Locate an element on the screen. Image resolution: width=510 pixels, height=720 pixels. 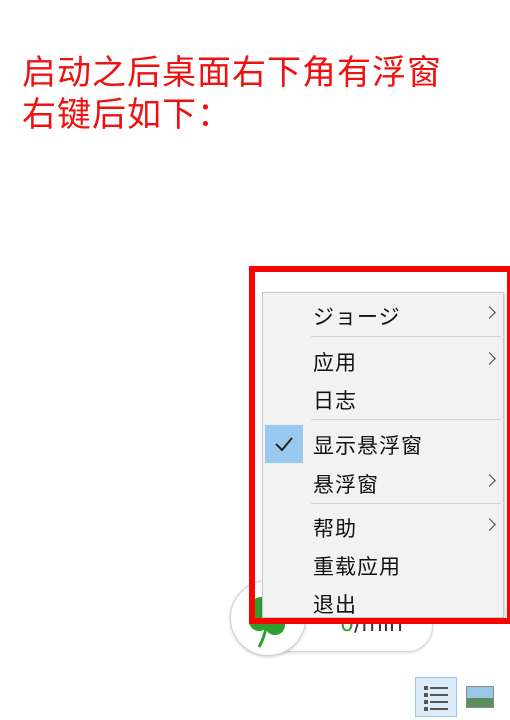
checkmark-icon is located at coordinates (284, 444).